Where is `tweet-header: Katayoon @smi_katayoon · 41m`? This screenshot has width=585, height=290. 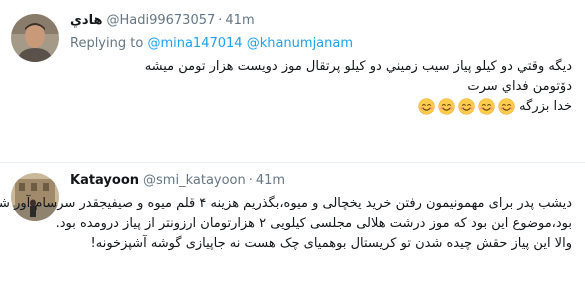 tweet-header: Katayoon @smi_katayoon · 41m is located at coordinates (177, 180).